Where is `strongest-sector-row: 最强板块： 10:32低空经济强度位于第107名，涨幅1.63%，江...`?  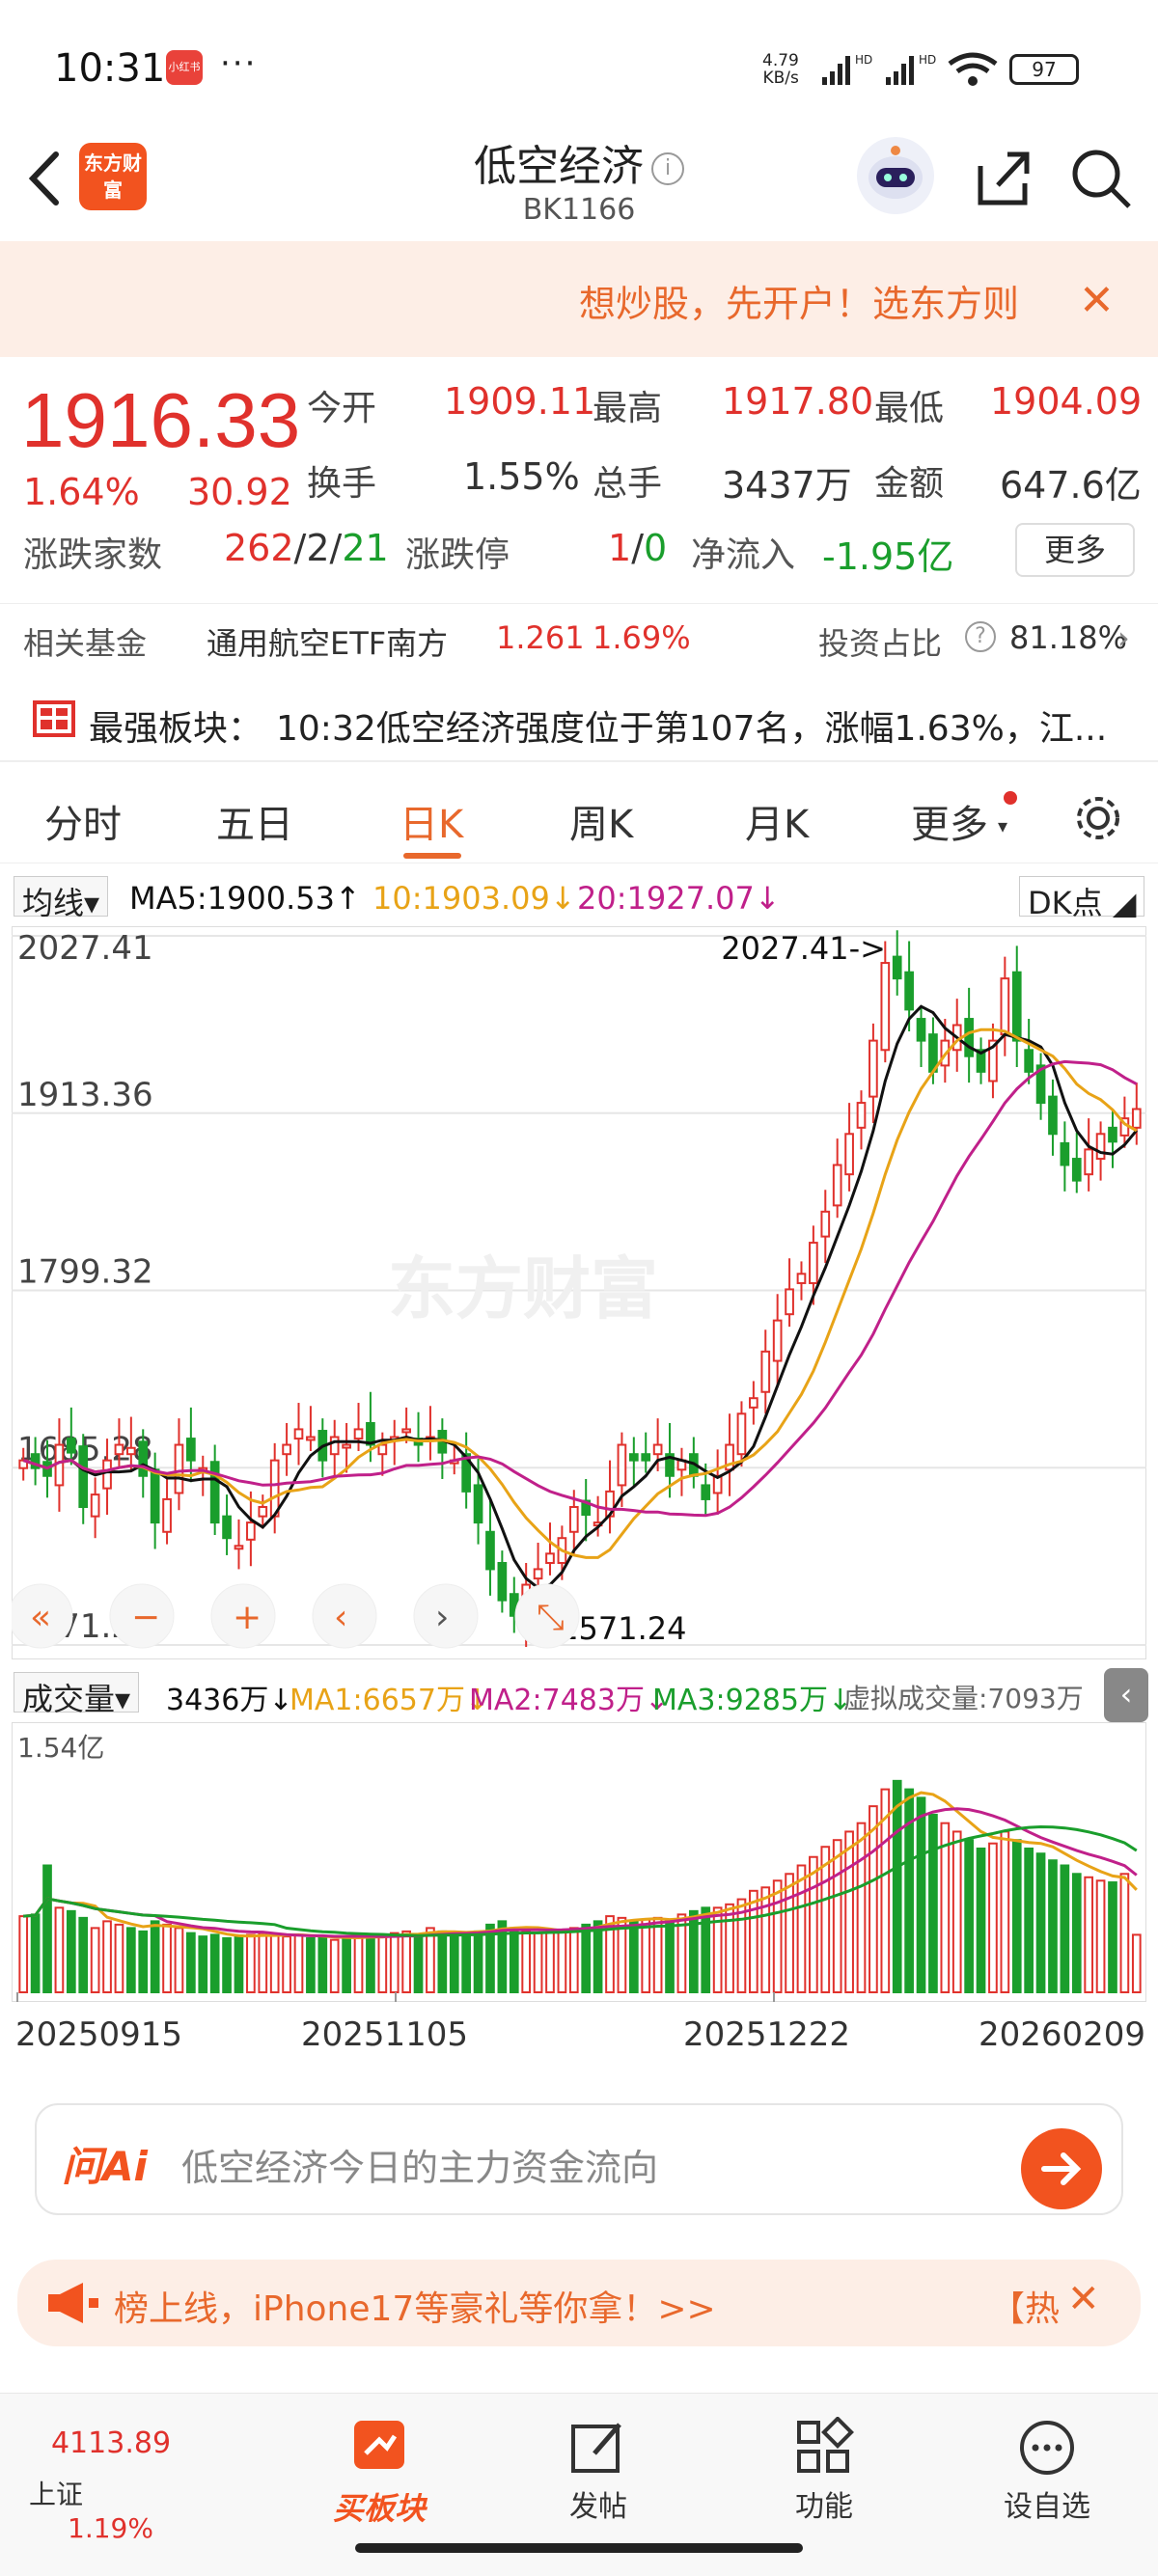 strongest-sector-row: 最强板块： 10:32低空经济强度位于第107名，涨幅1.63%，江... is located at coordinates (579, 723).